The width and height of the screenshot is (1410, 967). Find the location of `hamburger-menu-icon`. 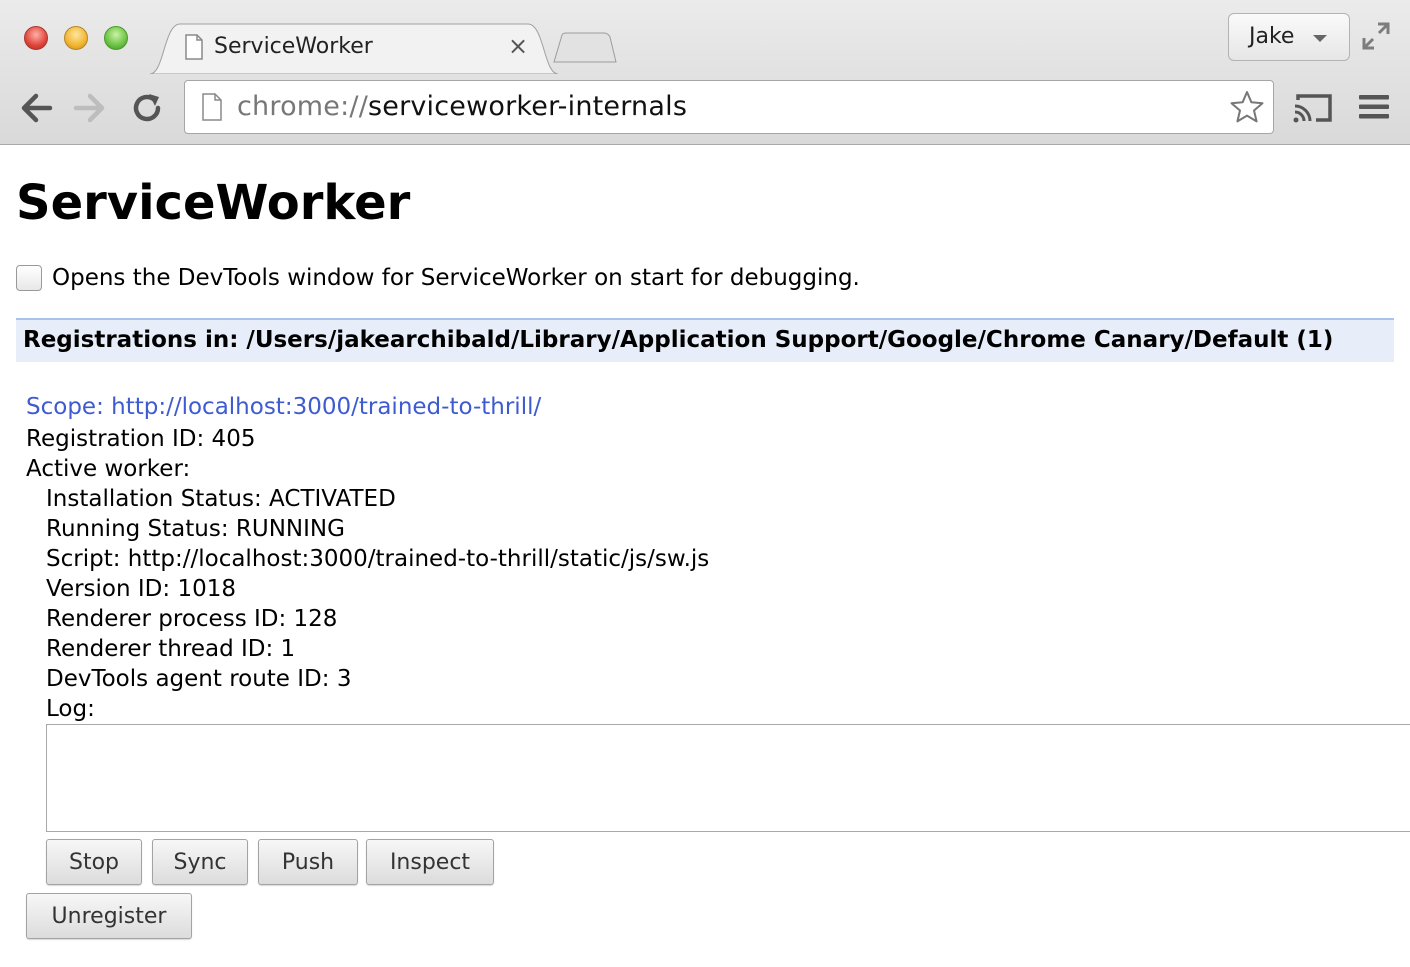

hamburger-menu-icon is located at coordinates (1374, 107).